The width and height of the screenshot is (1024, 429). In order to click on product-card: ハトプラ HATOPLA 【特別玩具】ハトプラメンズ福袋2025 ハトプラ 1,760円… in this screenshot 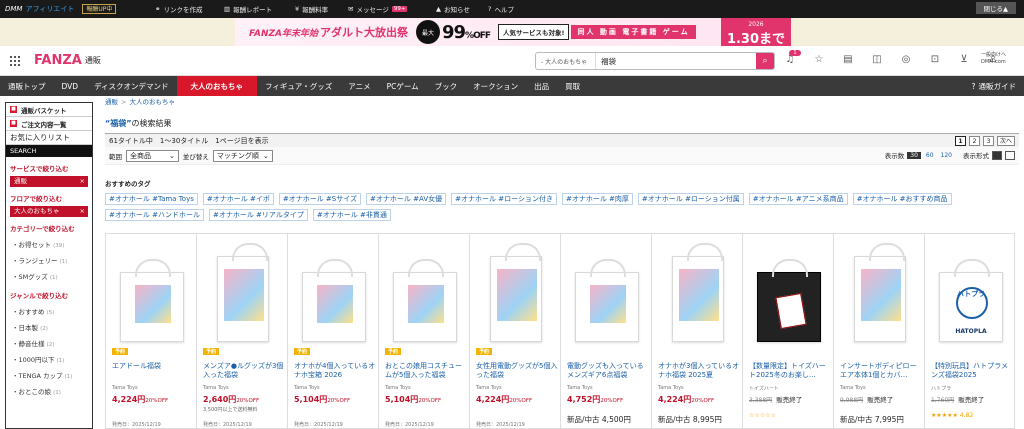, I will do `click(969, 331)`.